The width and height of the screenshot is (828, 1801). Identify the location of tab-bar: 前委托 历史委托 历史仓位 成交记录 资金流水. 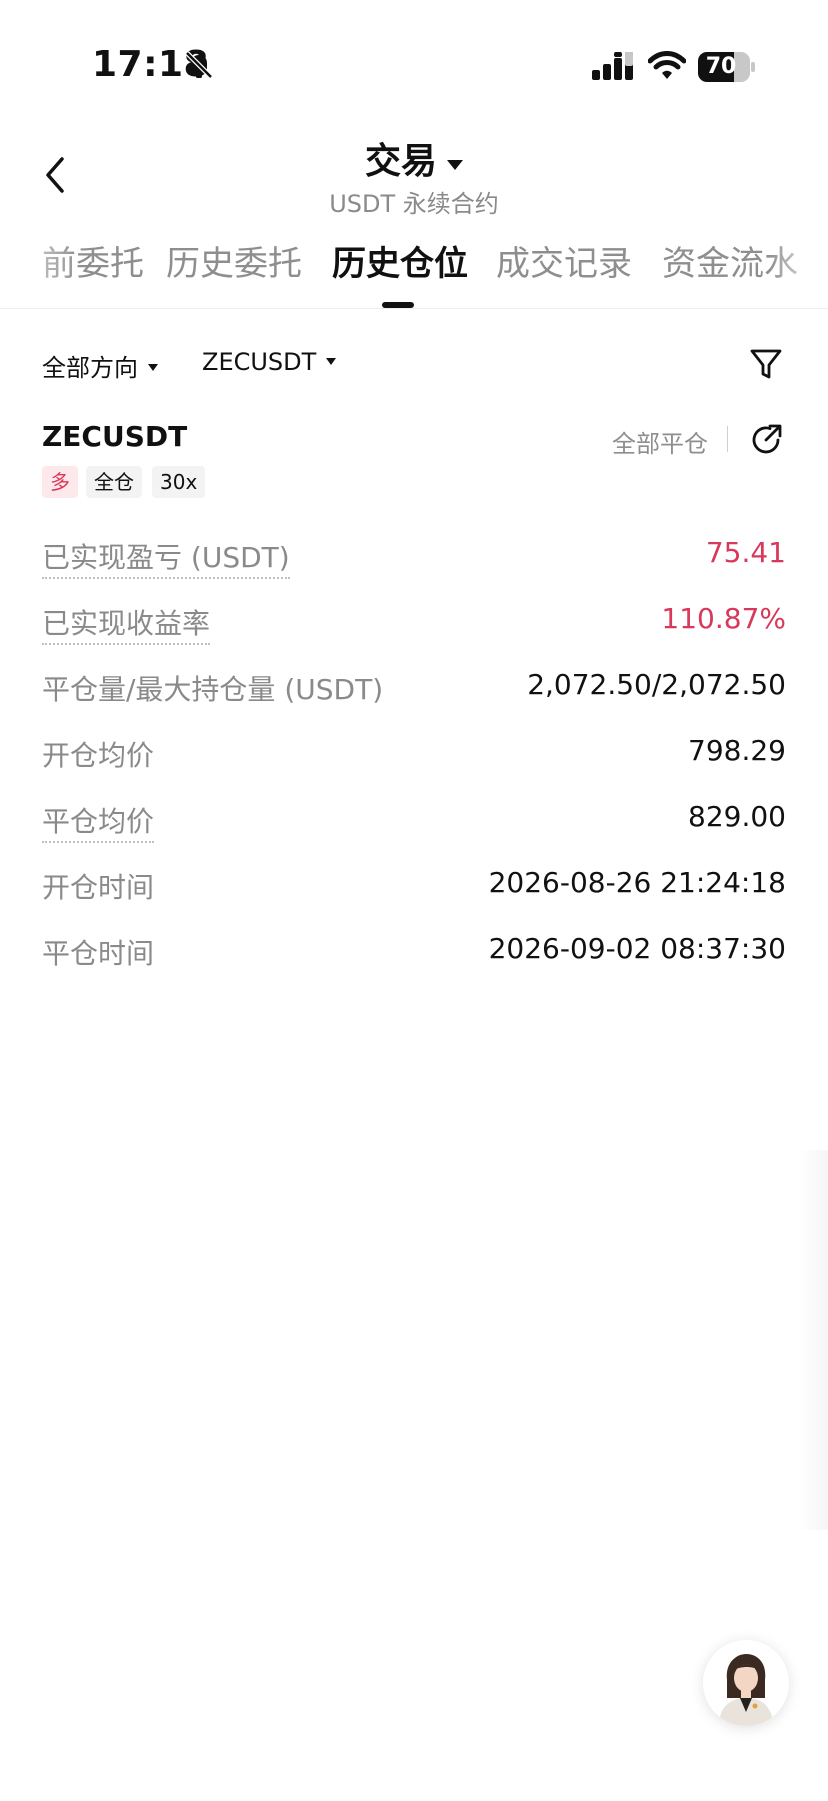
(414, 271).